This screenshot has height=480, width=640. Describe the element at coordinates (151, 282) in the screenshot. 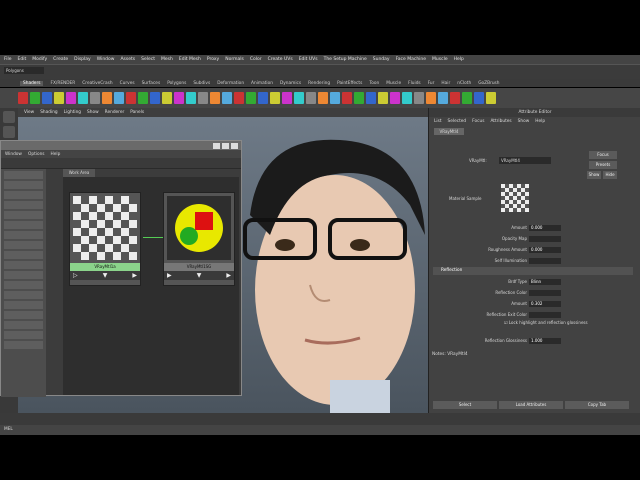

I see `hypershade-work-area: Work Area VRayMtl1a ▷ ▼ ▶ VRayMtl1SG ▶ ▼ ▶` at that location.